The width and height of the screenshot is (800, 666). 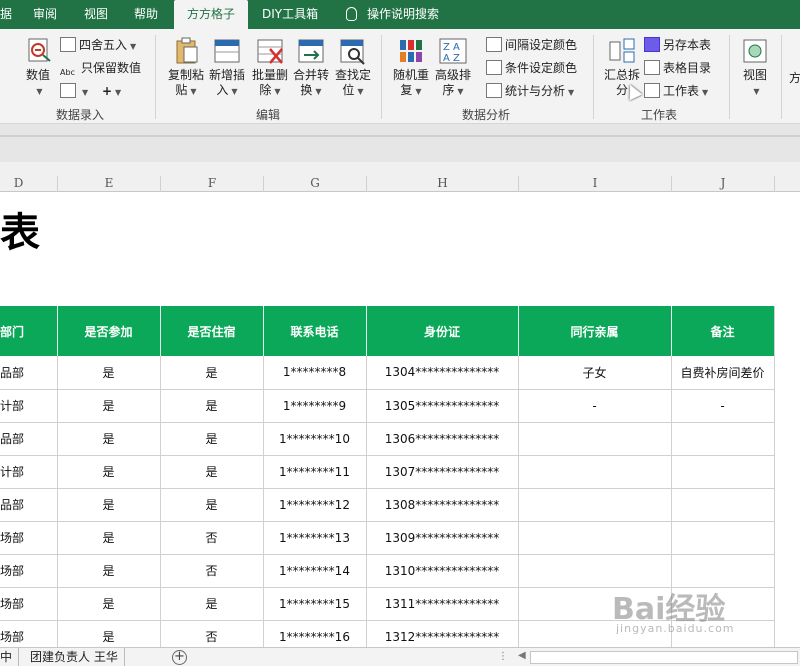 What do you see at coordinates (595, 331) in the screenshot?
I see `header-relatives: 同行亲属` at bounding box center [595, 331].